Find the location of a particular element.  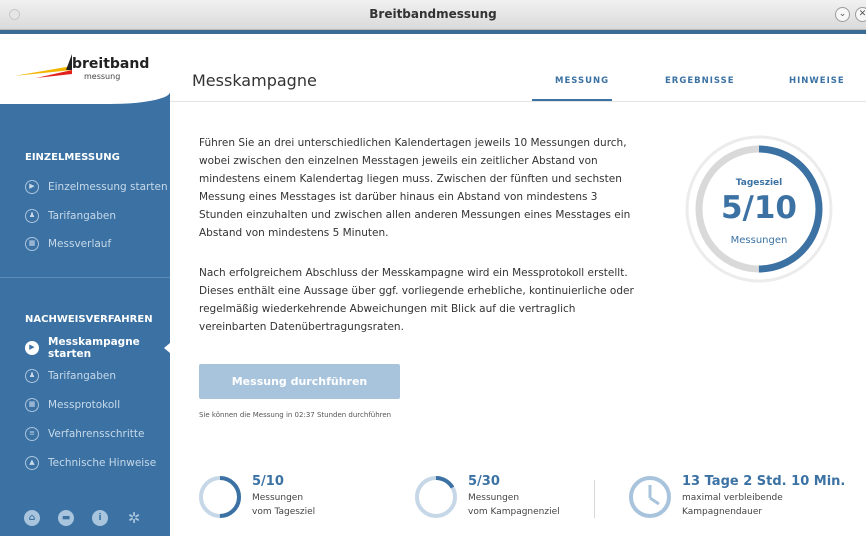

sidebar-item-label: Messkampagne starten is located at coordinates (94, 348).